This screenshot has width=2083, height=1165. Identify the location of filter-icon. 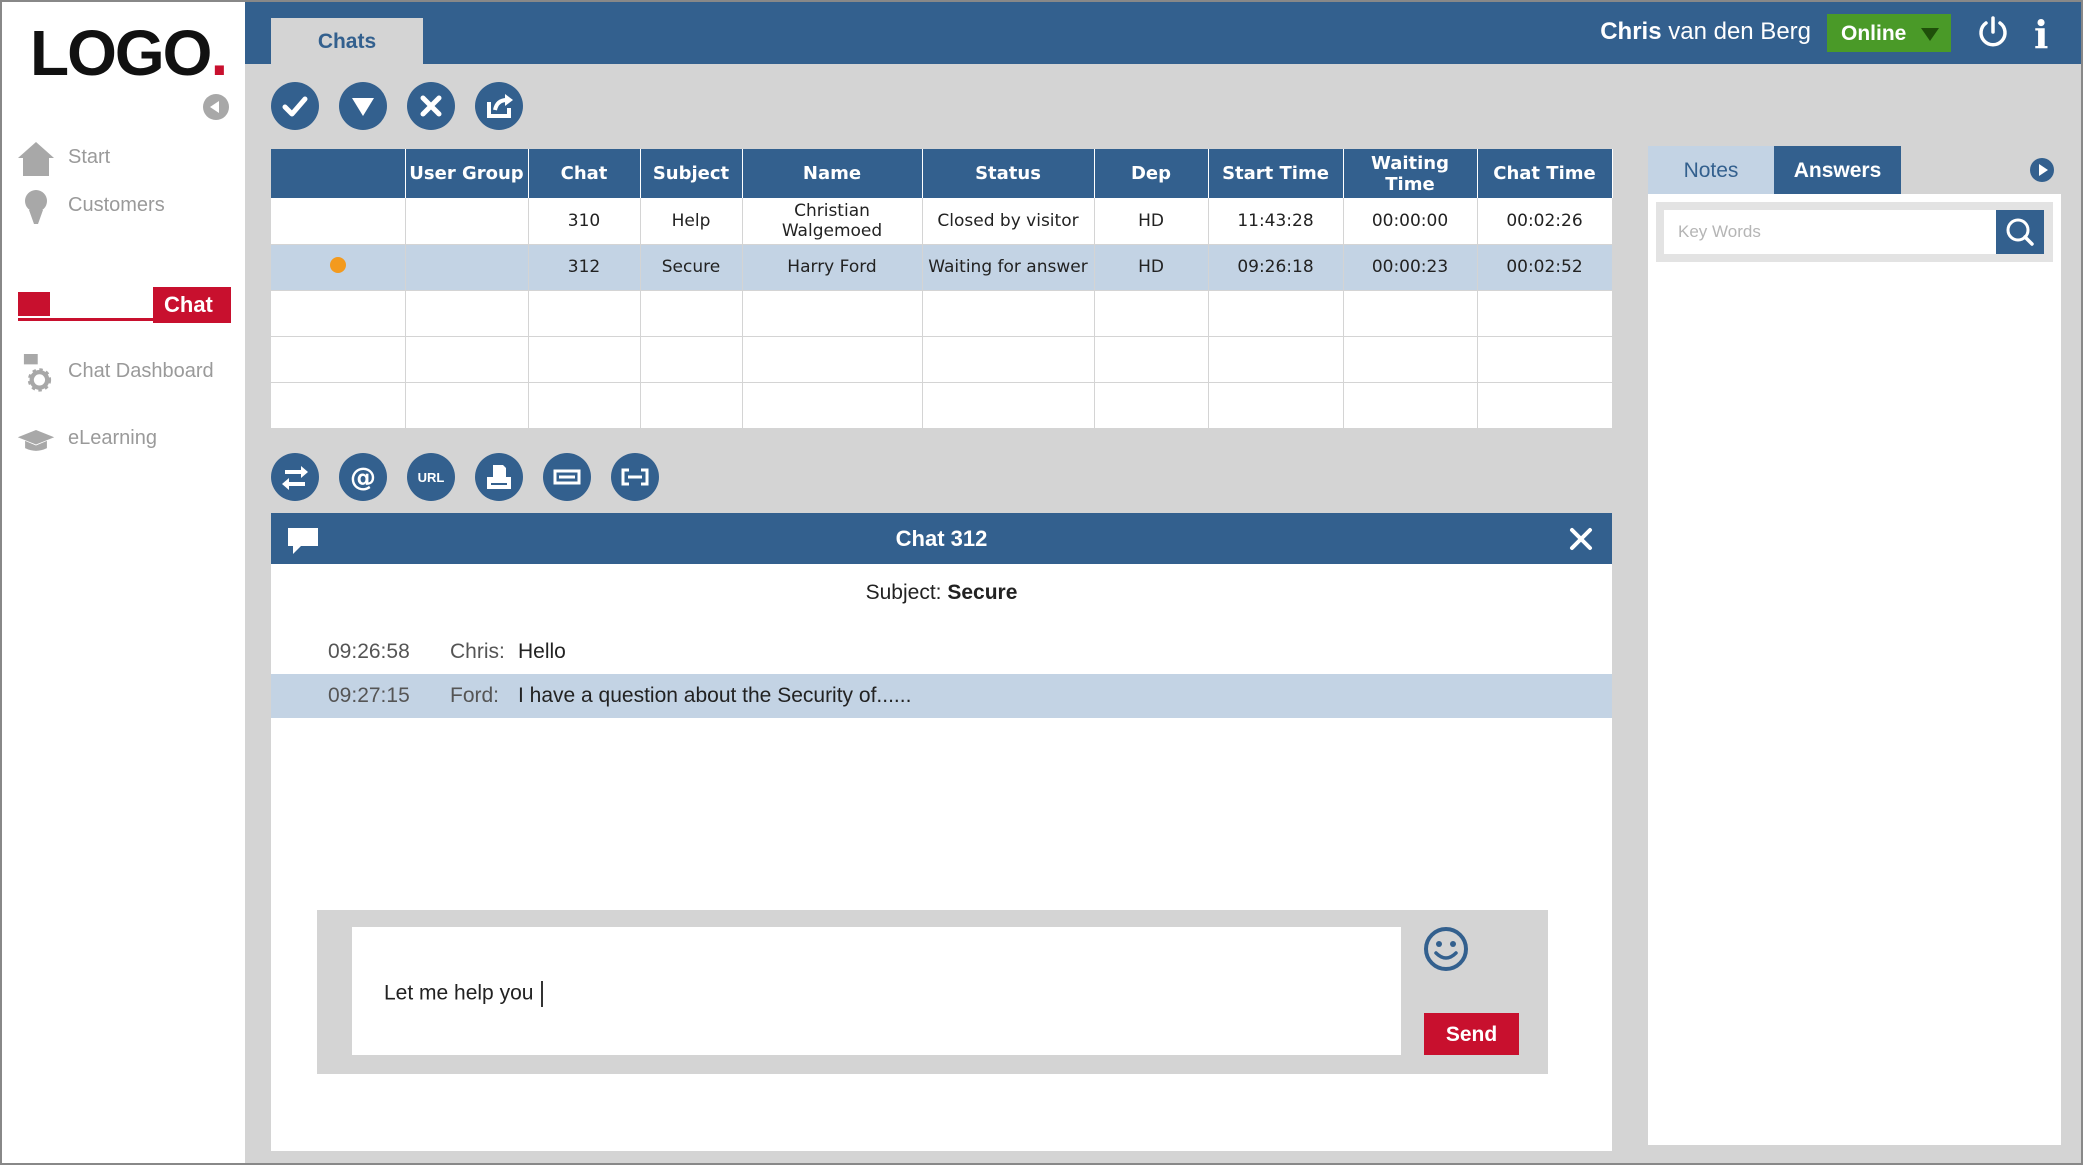
(363, 107).